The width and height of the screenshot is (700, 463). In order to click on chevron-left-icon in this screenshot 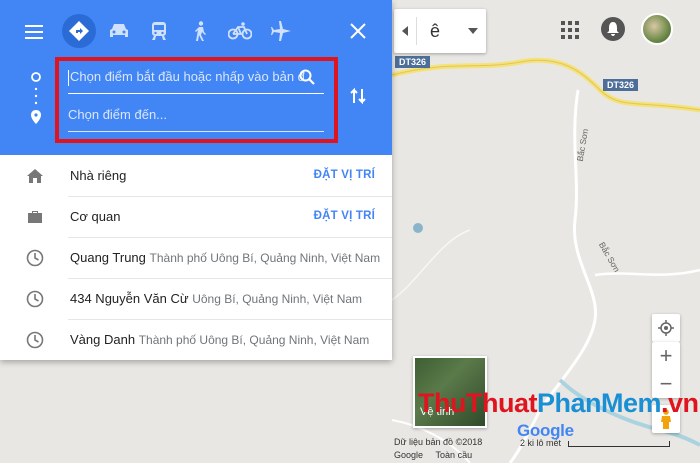, I will do `click(405, 31)`.